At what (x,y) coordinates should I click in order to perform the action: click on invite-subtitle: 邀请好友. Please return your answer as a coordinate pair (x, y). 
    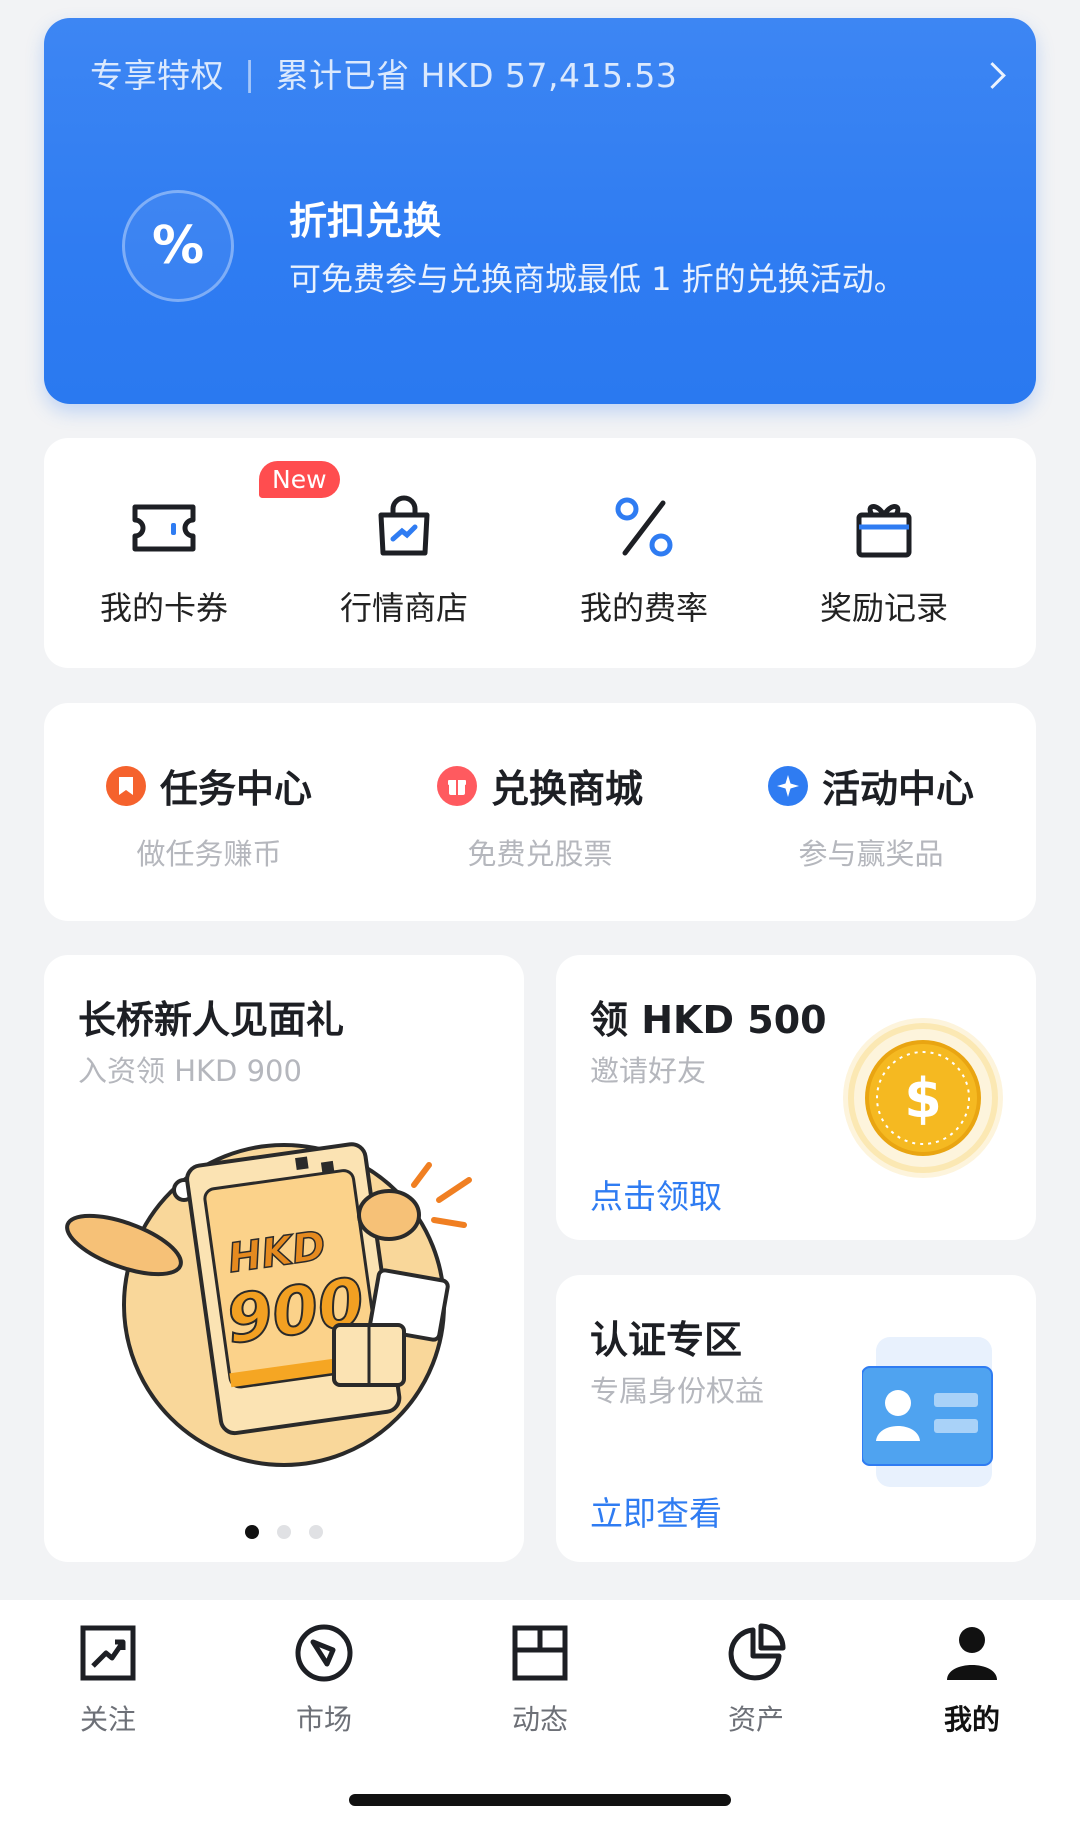
    Looking at the image, I should click on (648, 1071).